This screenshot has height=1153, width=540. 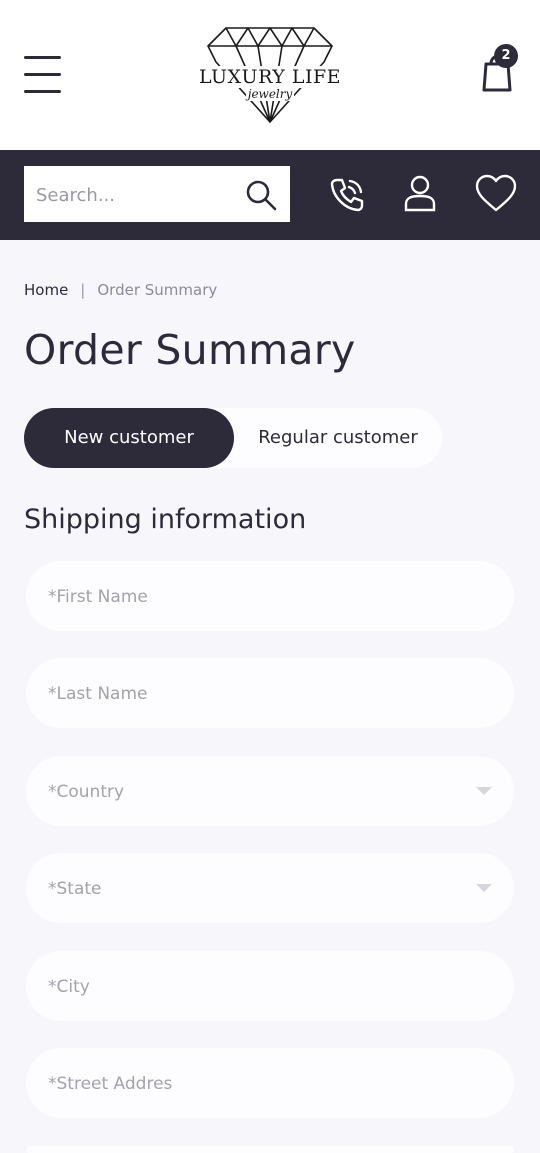 What do you see at coordinates (420, 194) in the screenshot?
I see `user-icon` at bounding box center [420, 194].